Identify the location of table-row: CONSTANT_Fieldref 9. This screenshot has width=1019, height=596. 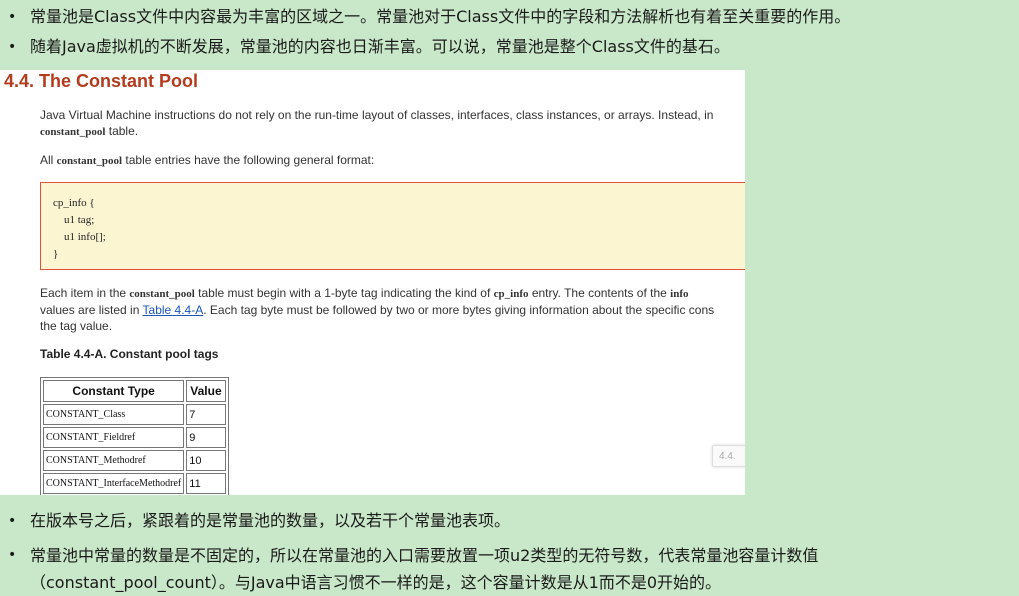
(134, 437).